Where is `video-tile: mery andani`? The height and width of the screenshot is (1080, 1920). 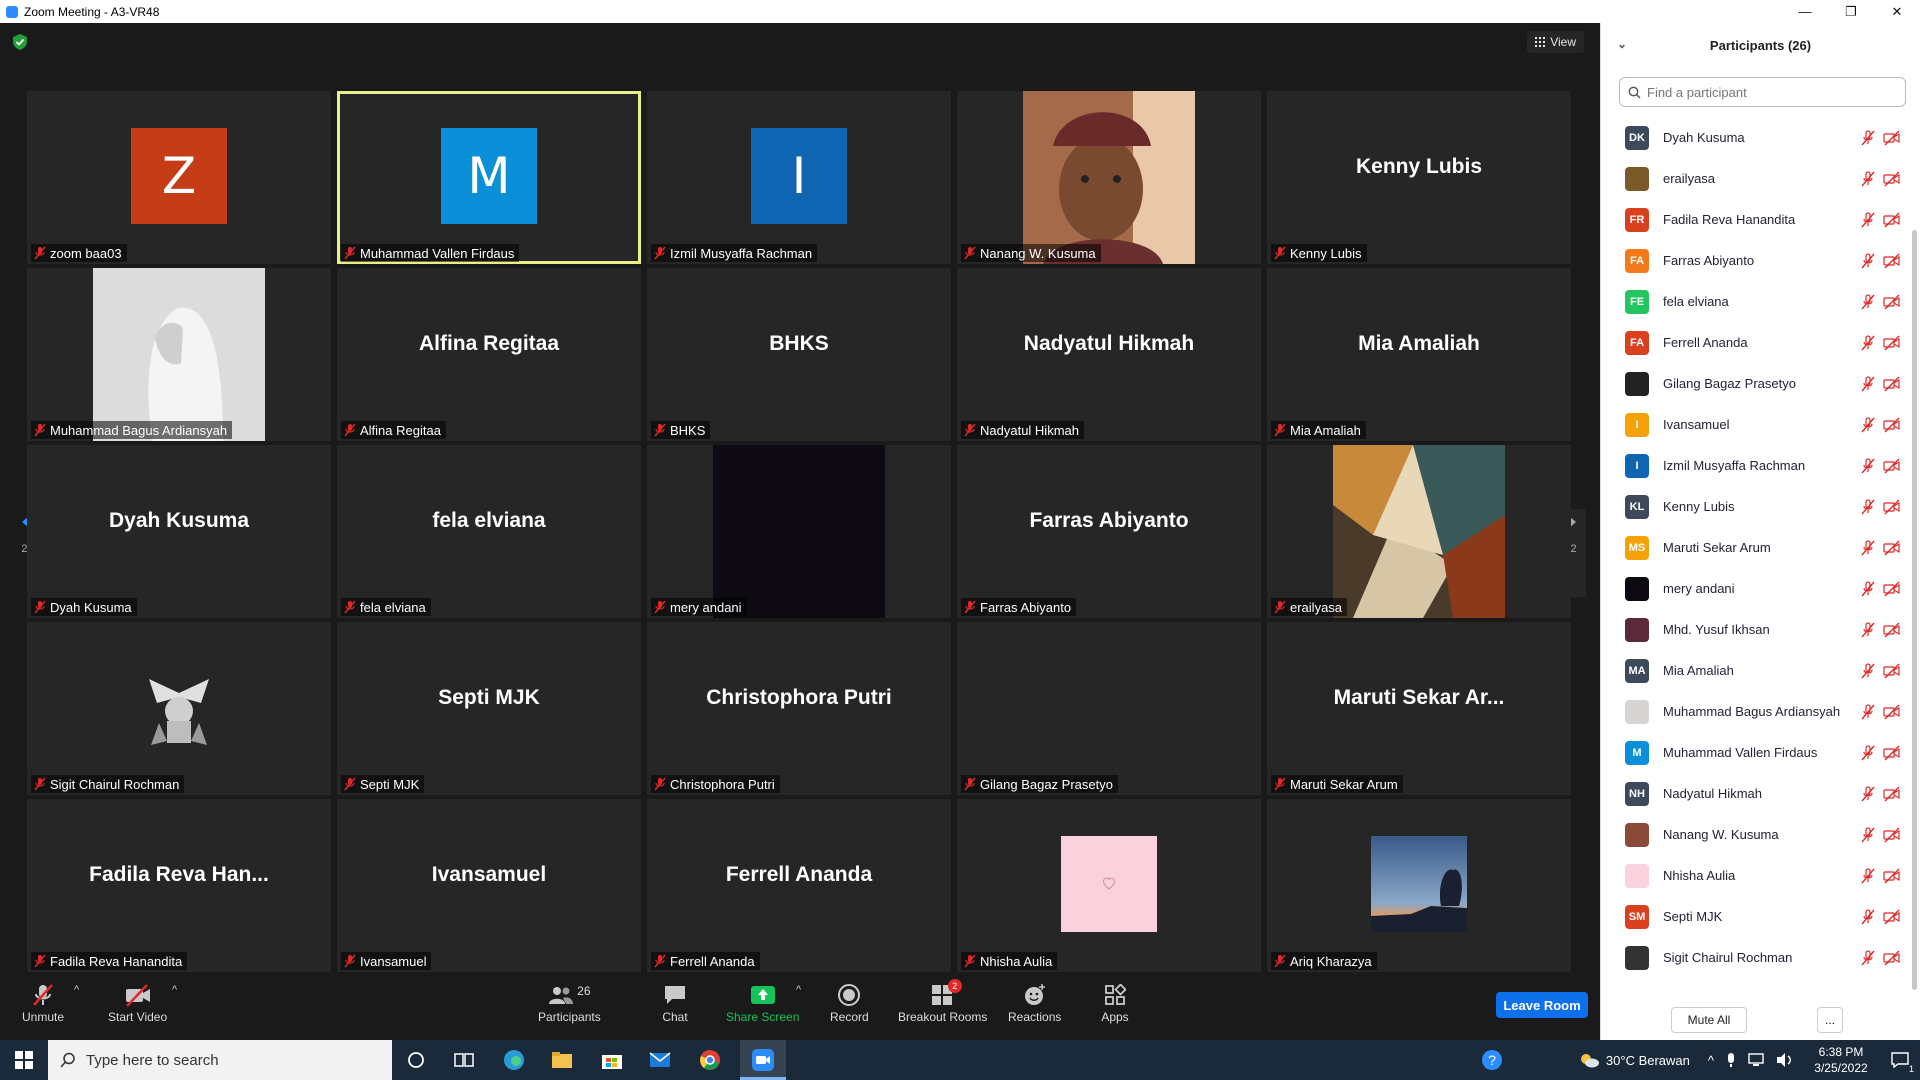 video-tile: mery andani is located at coordinates (799, 531).